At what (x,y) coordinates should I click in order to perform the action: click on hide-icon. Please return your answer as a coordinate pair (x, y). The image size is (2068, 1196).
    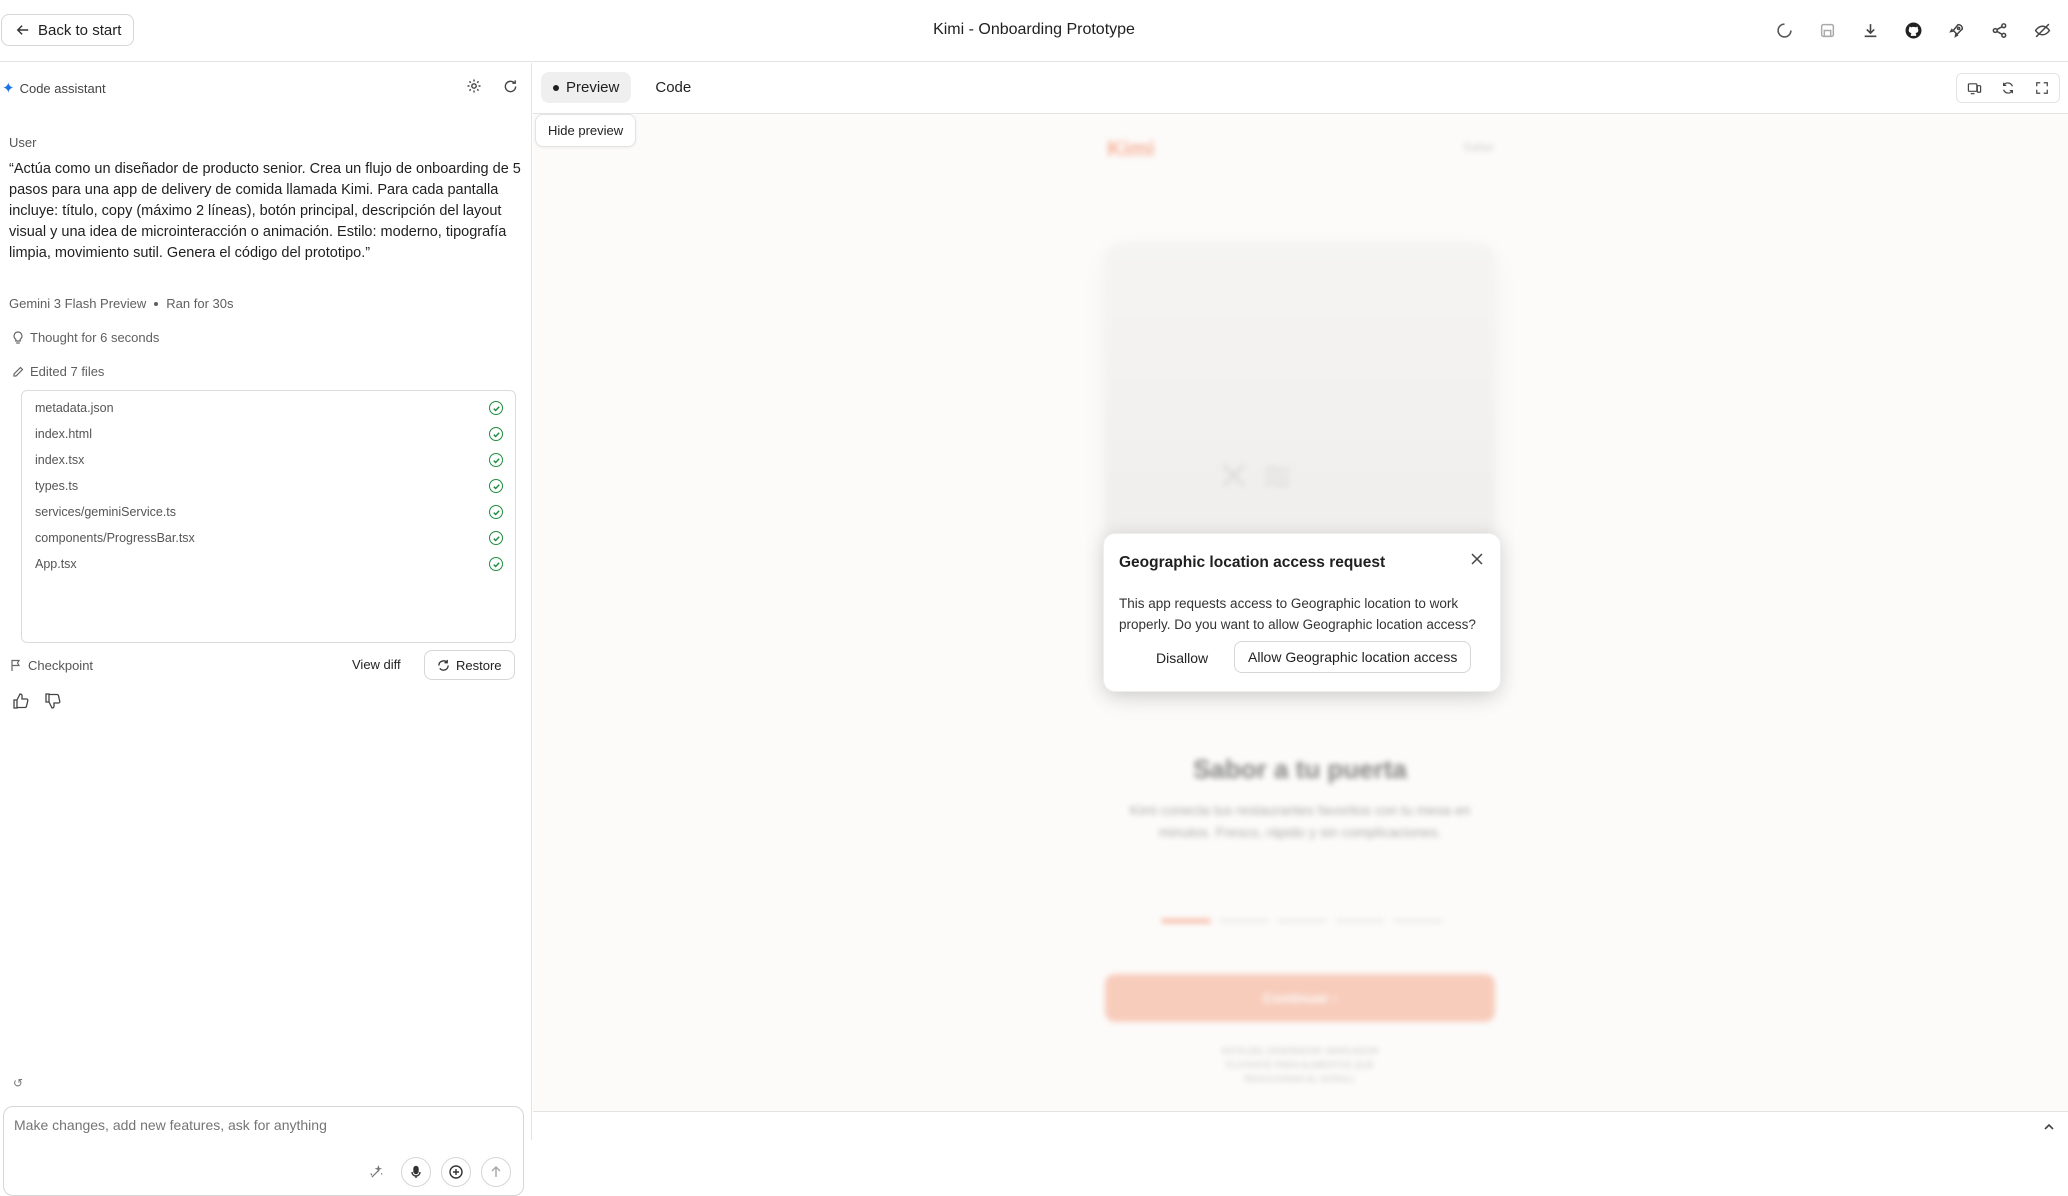
    Looking at the image, I should click on (2042, 30).